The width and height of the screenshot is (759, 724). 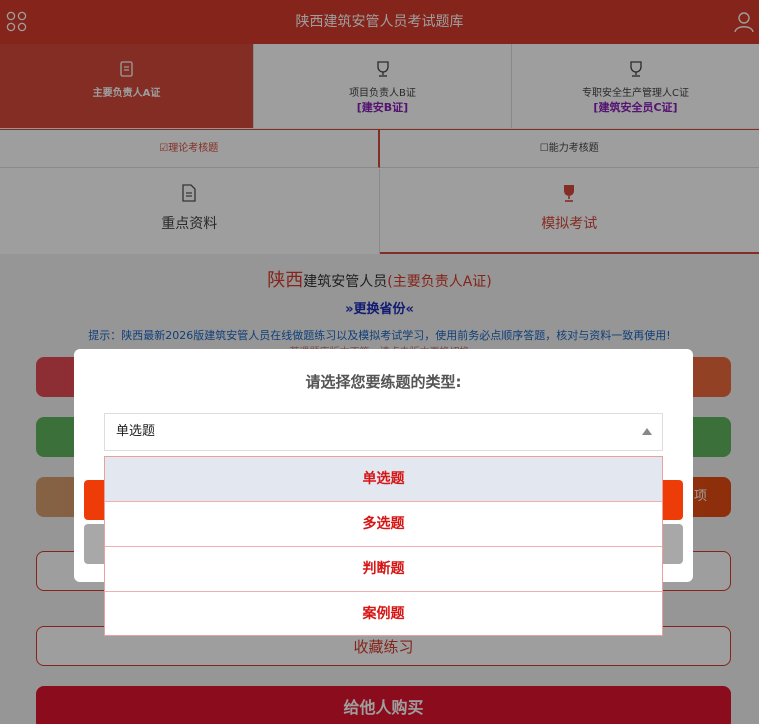 I want to click on question-type-select: 单选题, so click(x=383, y=432).